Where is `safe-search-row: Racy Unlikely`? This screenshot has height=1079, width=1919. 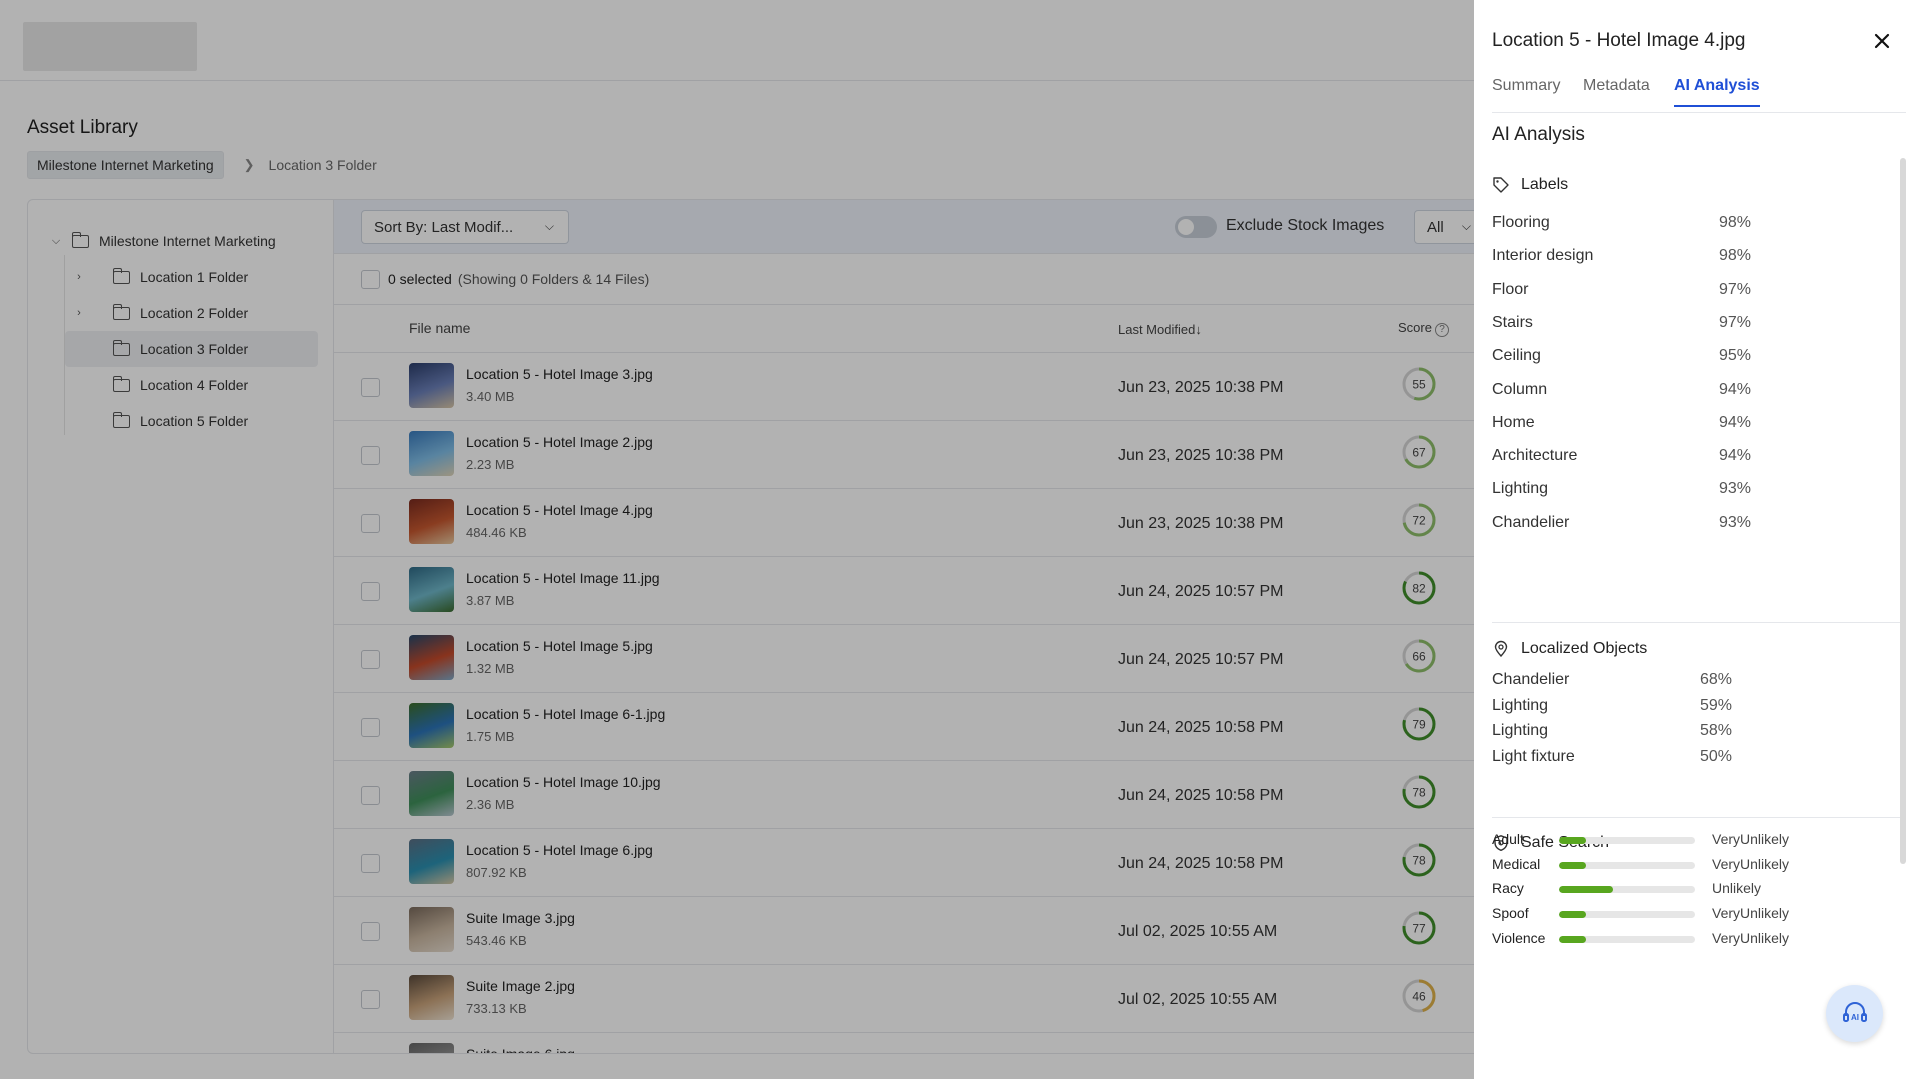 safe-search-row: Racy Unlikely is located at coordinates (1692, 890).